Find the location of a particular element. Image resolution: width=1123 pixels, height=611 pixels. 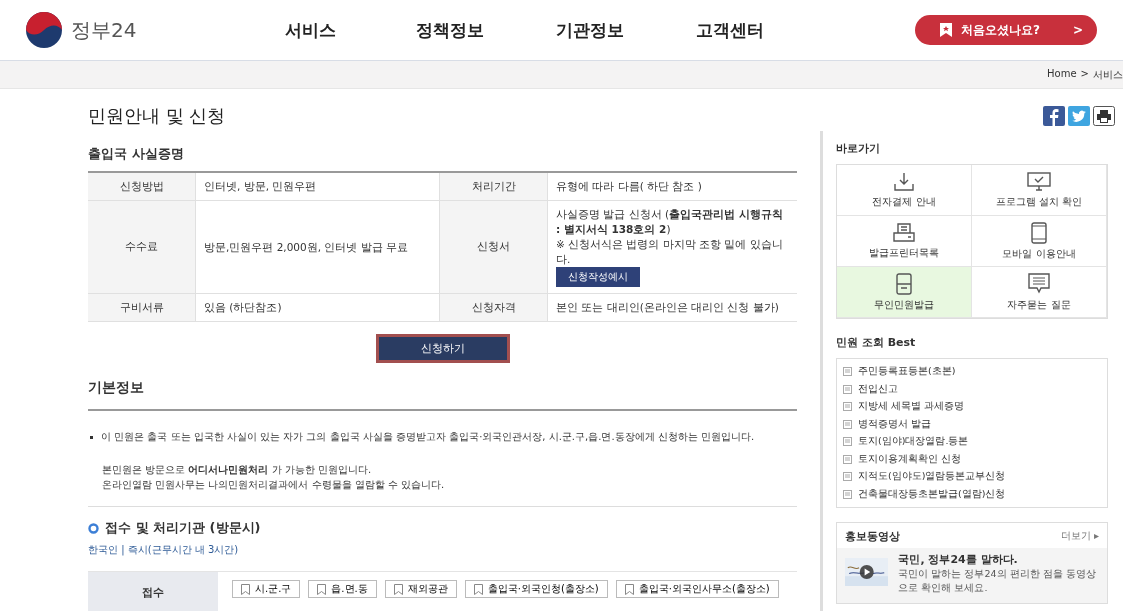

circle-icon is located at coordinates (93, 528).